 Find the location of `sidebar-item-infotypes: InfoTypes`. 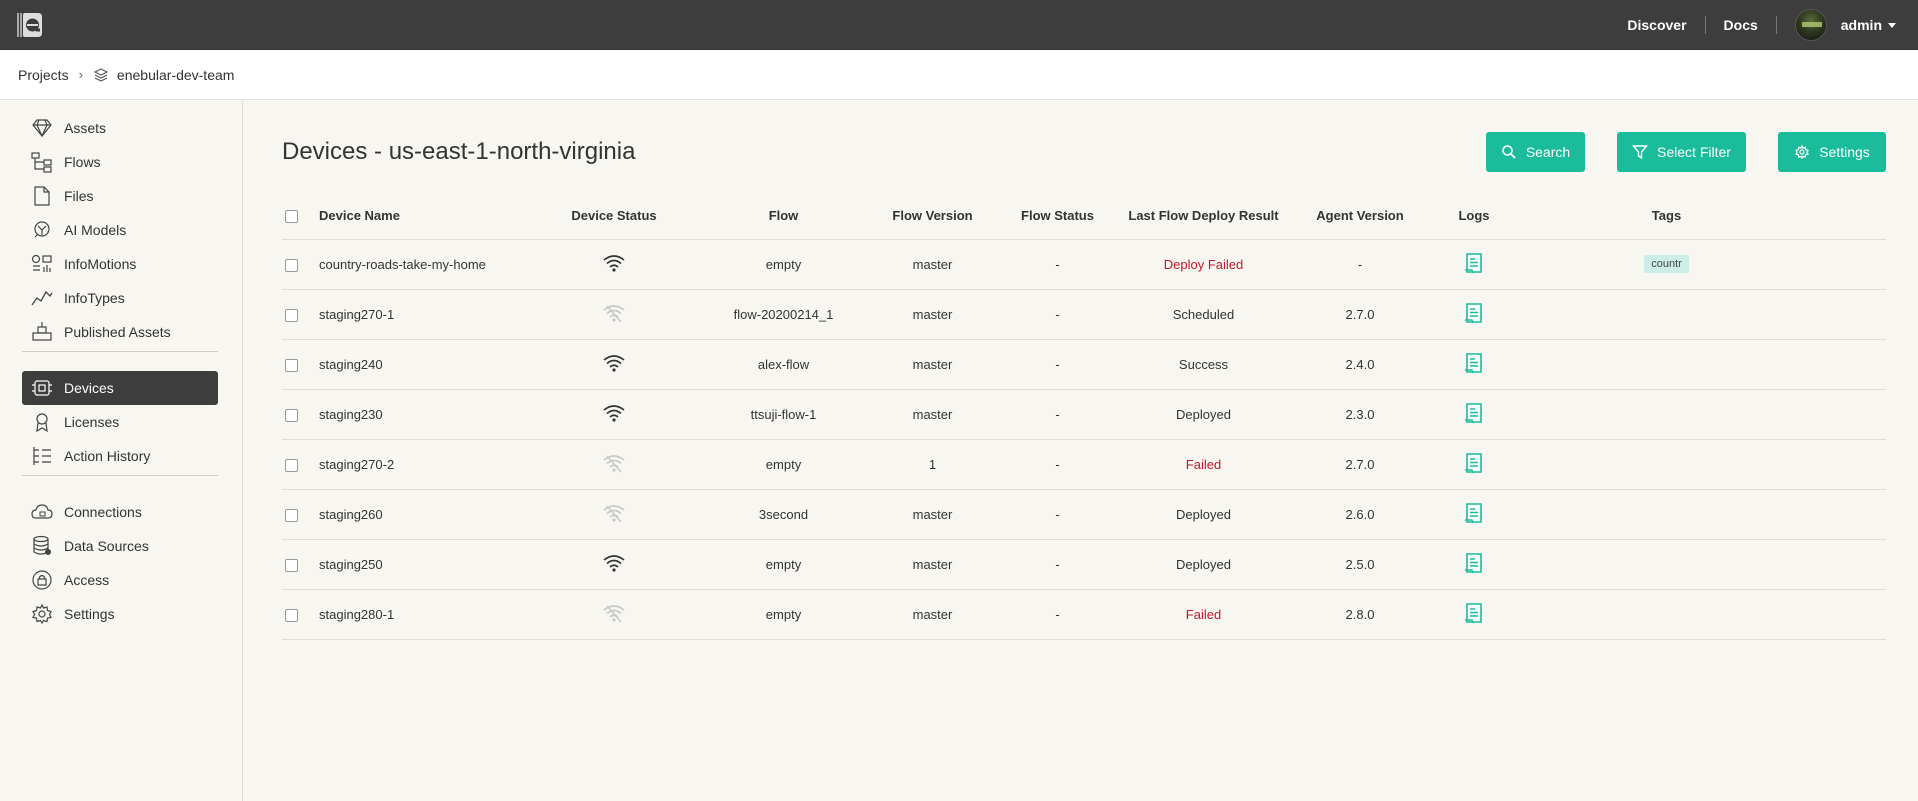

sidebar-item-infotypes: InfoTypes is located at coordinates (120, 298).